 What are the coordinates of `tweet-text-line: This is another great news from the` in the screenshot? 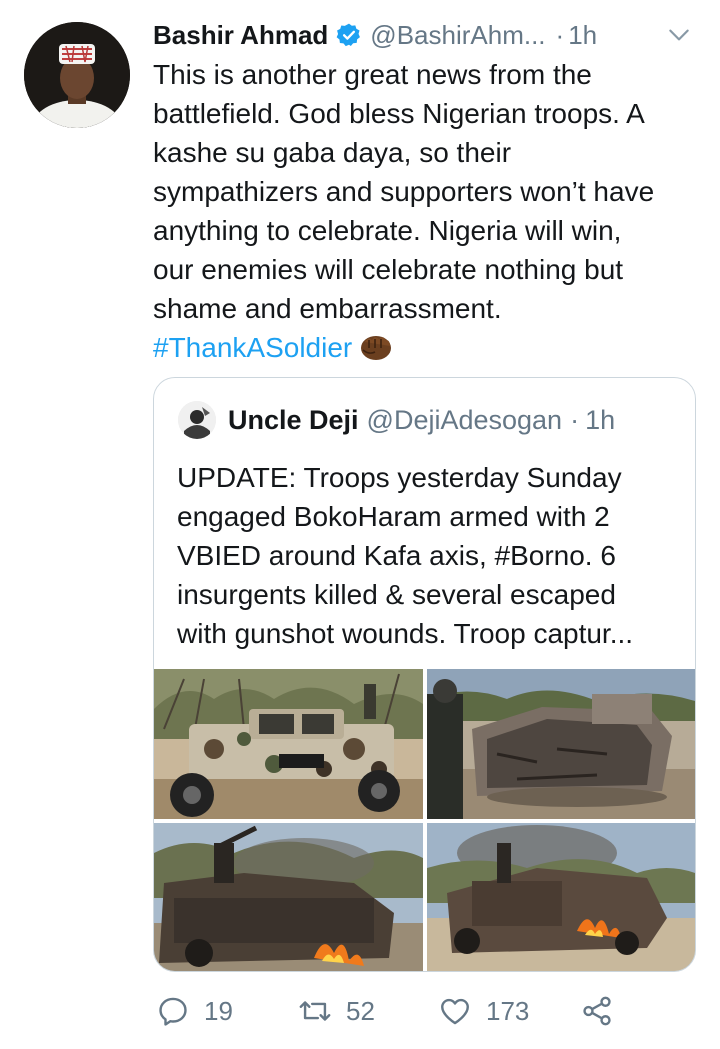 It's located at (372, 74).